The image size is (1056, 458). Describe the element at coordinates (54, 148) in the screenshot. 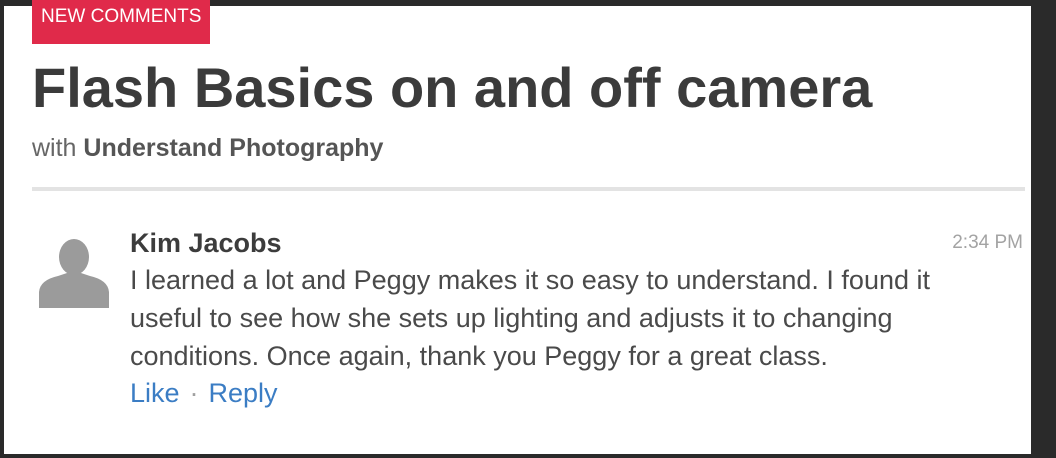

I see `byline-prefix: with` at that location.